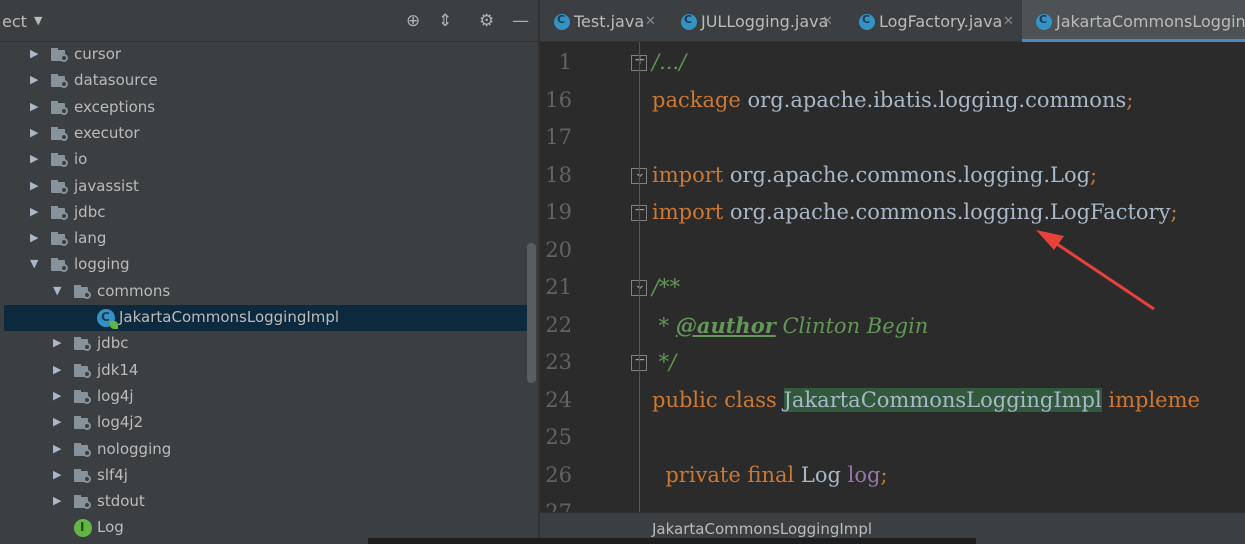 The height and width of the screenshot is (544, 1245). What do you see at coordinates (486, 21) in the screenshot?
I see `gear-icon: ⚙` at bounding box center [486, 21].